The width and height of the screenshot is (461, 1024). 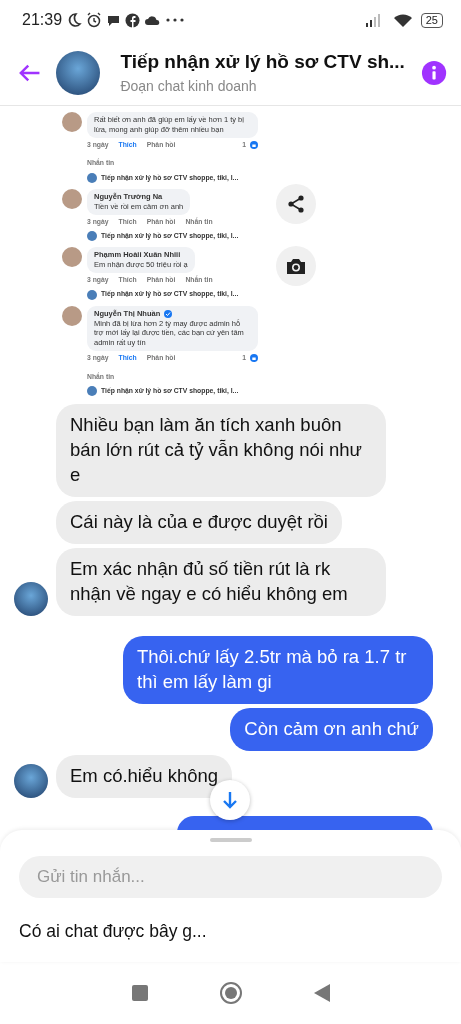 What do you see at coordinates (221, 451) in the screenshot?
I see `received-message: Nhiều bạn làm ăn tích xanh buôn bán lớn rút cả tỷ vẫn không nói như e` at bounding box center [221, 451].